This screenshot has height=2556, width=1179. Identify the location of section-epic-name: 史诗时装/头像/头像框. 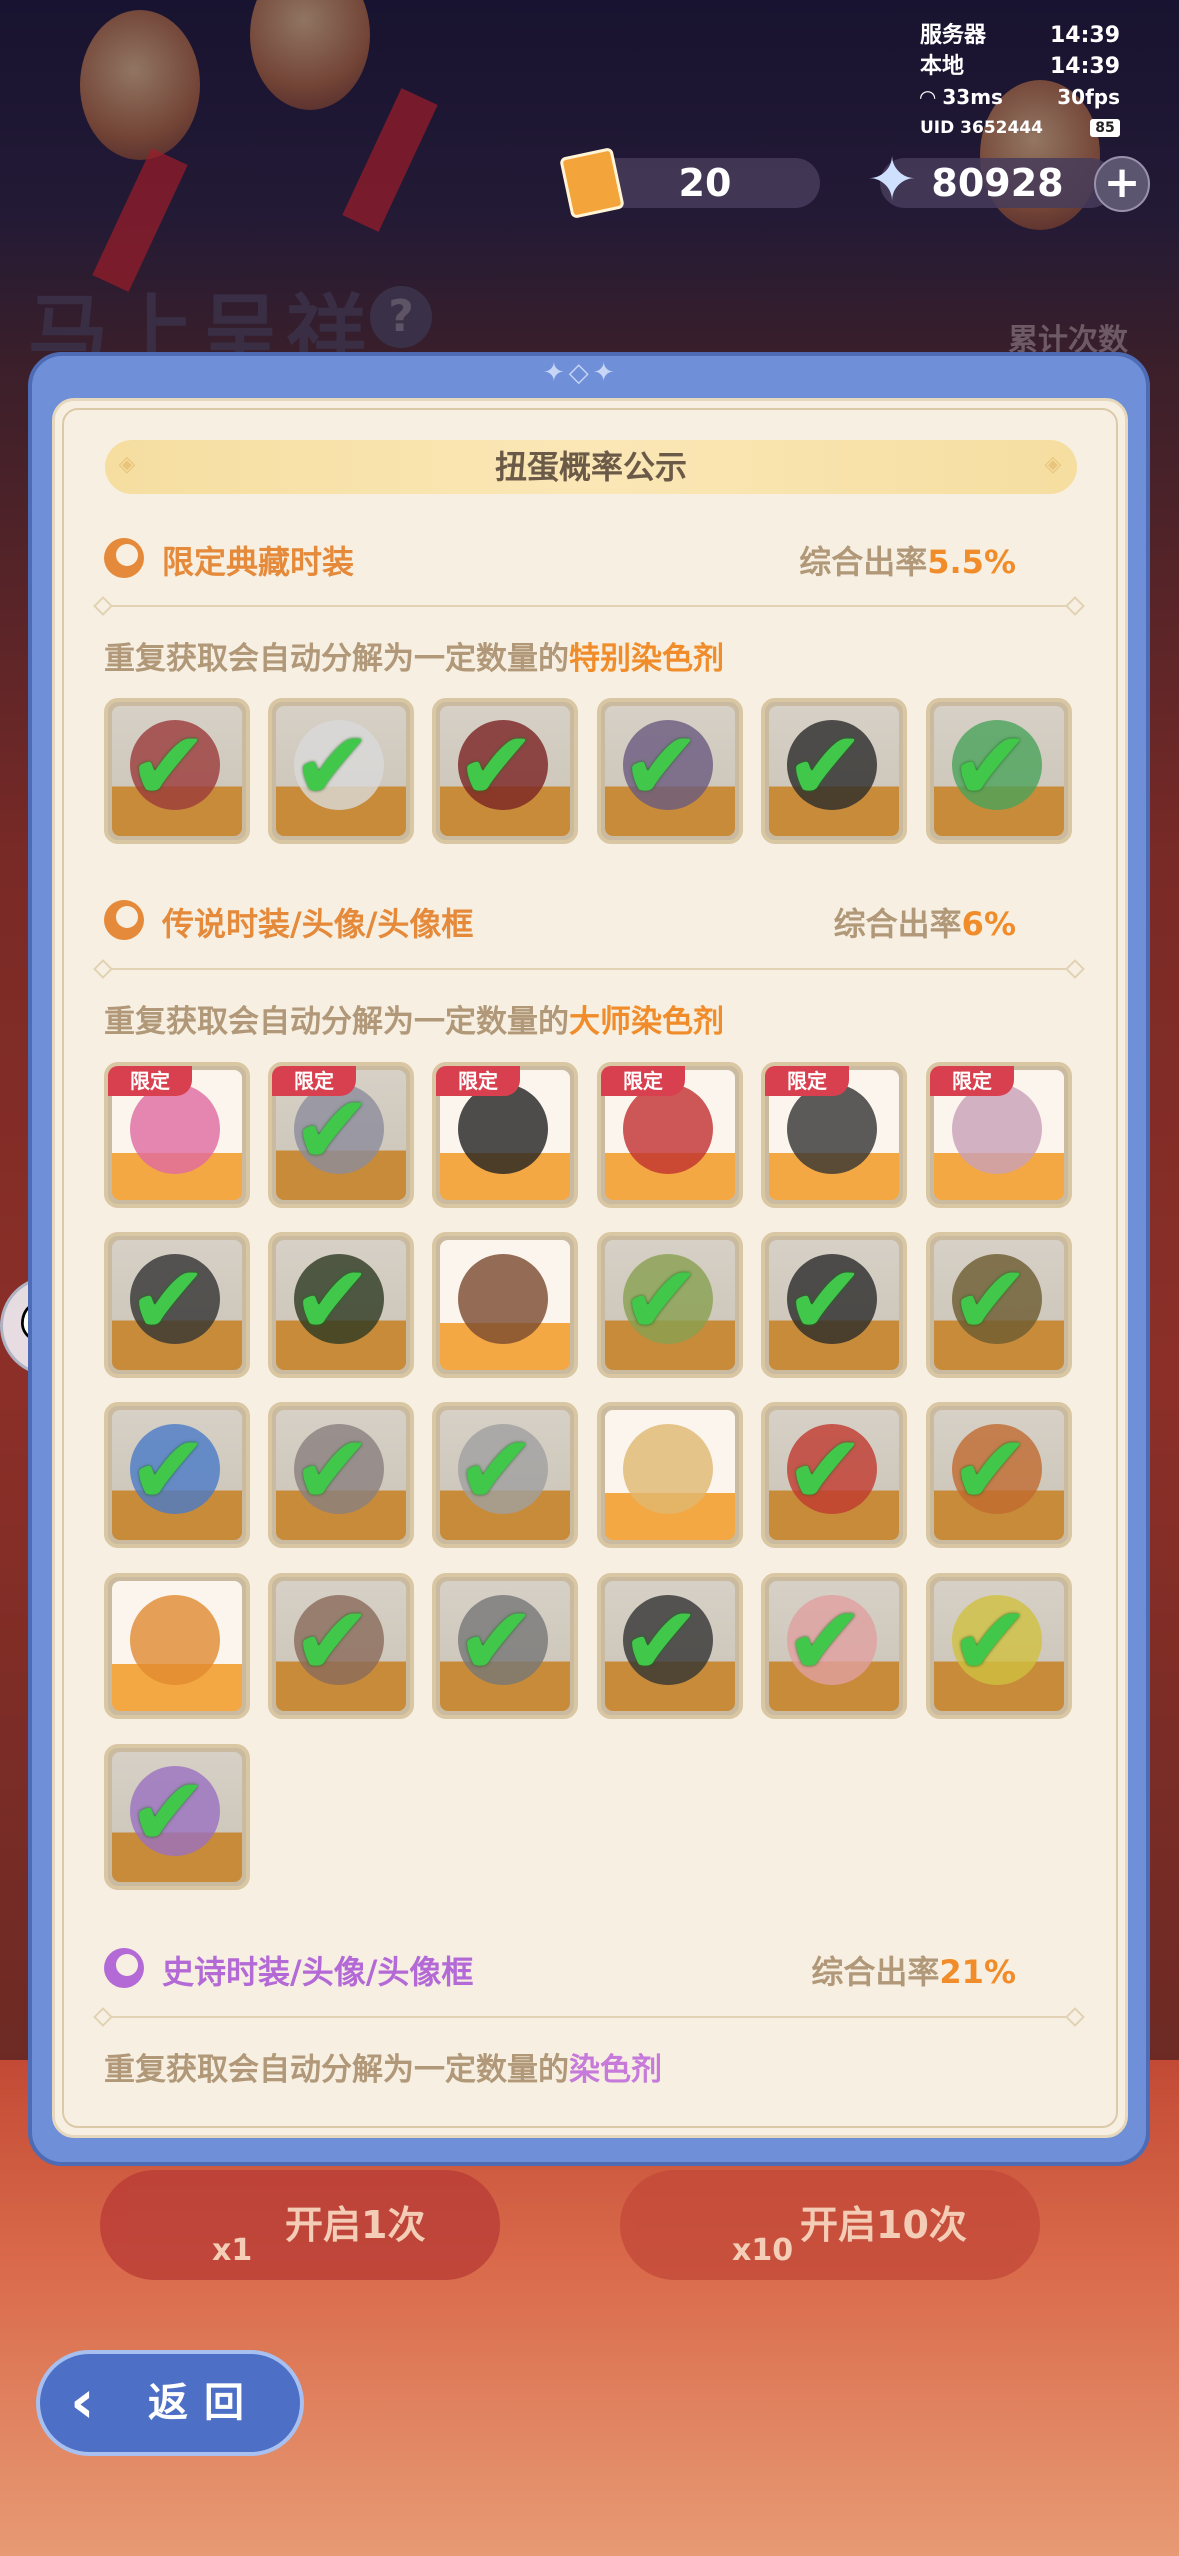
(318, 1972).